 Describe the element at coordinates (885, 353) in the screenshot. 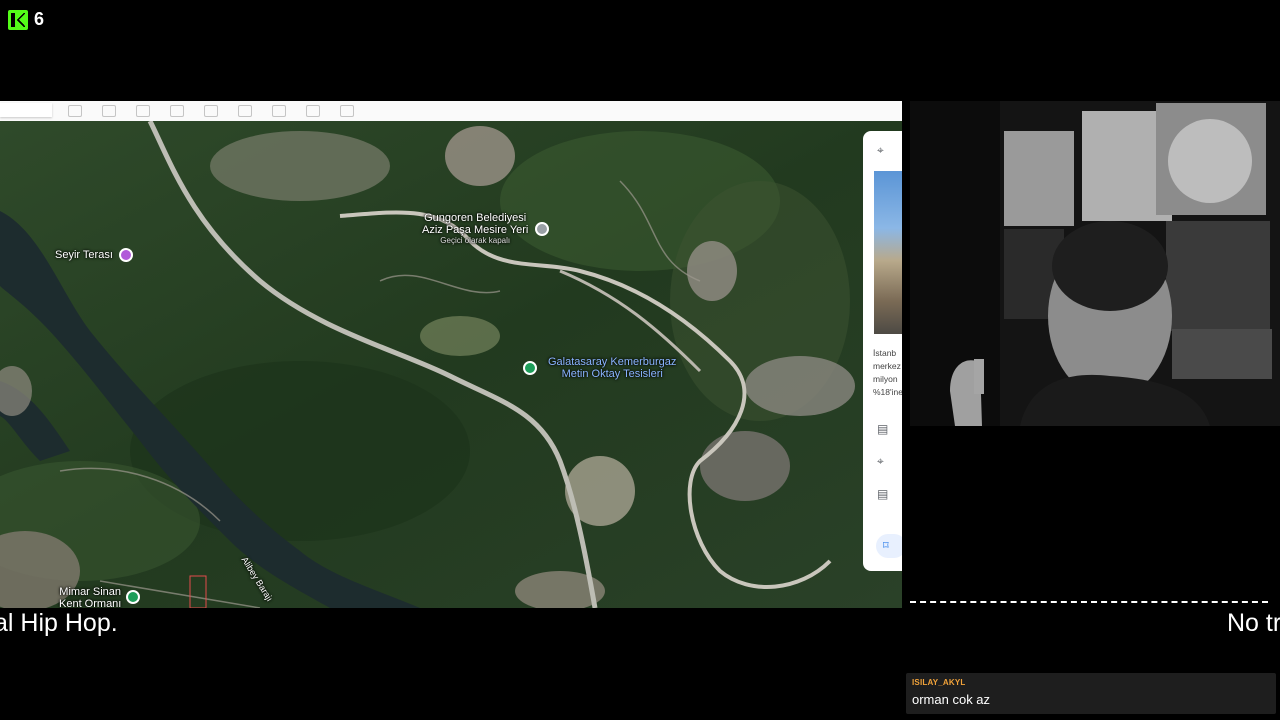

I see `description-line: İstanb` at that location.